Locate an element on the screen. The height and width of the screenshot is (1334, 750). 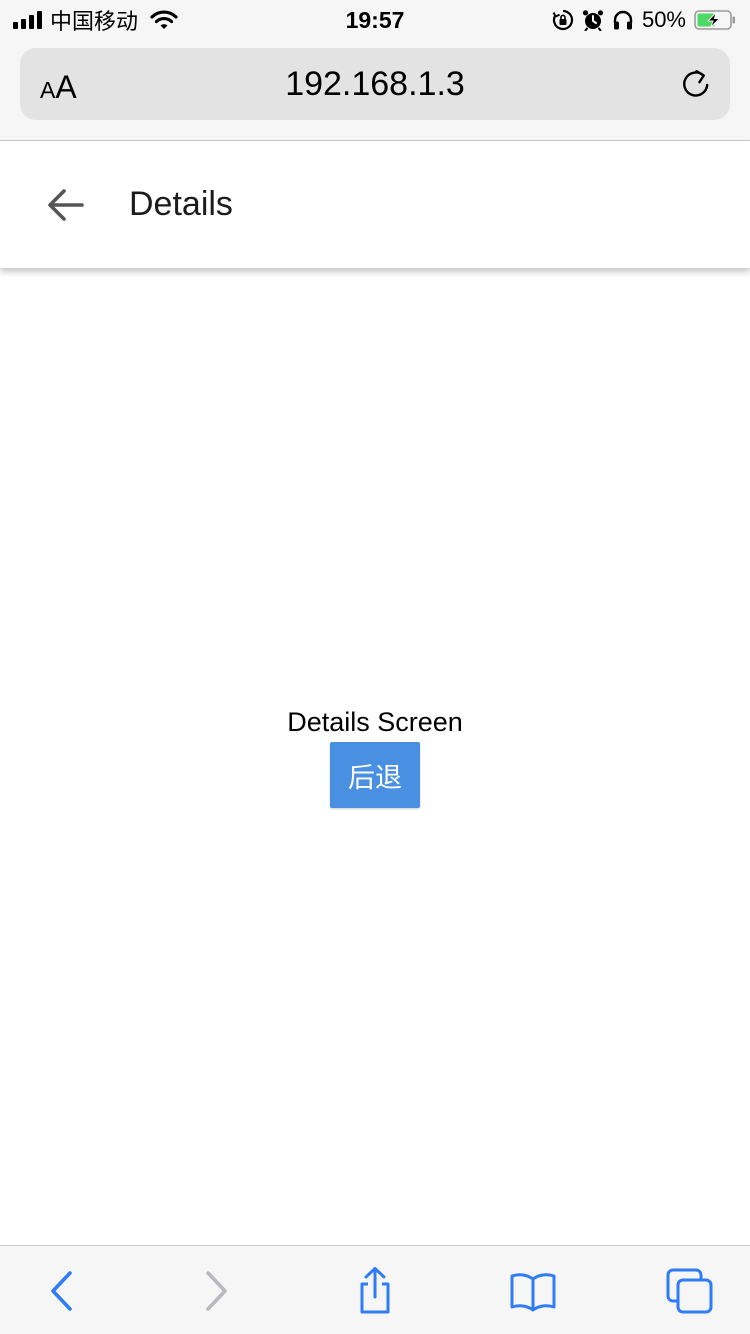
status-bar: 中国移动 19:57 50% is located at coordinates (375, 20).